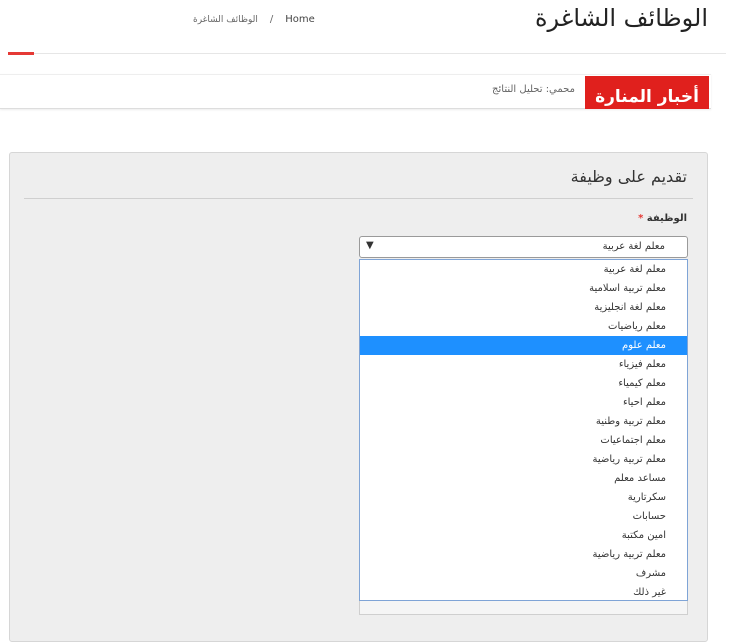 The height and width of the screenshot is (642, 734). What do you see at coordinates (533, 89) in the screenshot?
I see `news-ticker-item: محمي: تحليل النتائج` at bounding box center [533, 89].